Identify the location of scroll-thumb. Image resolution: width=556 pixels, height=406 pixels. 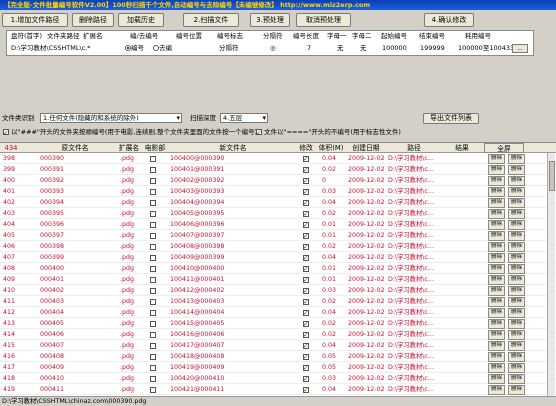
(552, 176).